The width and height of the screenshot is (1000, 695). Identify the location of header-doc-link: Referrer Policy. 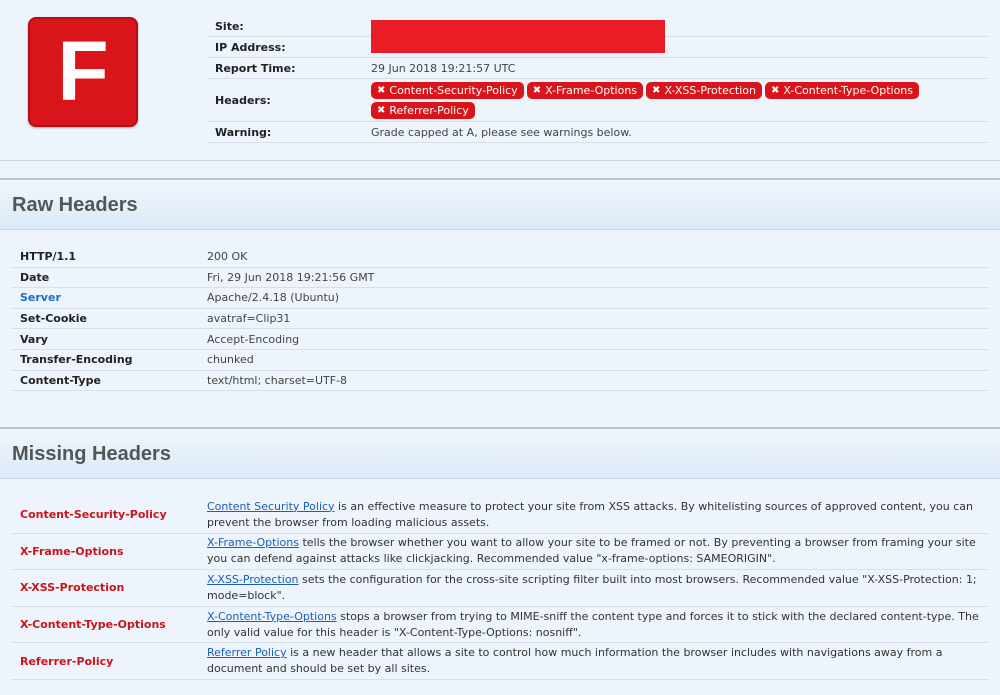
(247, 652).